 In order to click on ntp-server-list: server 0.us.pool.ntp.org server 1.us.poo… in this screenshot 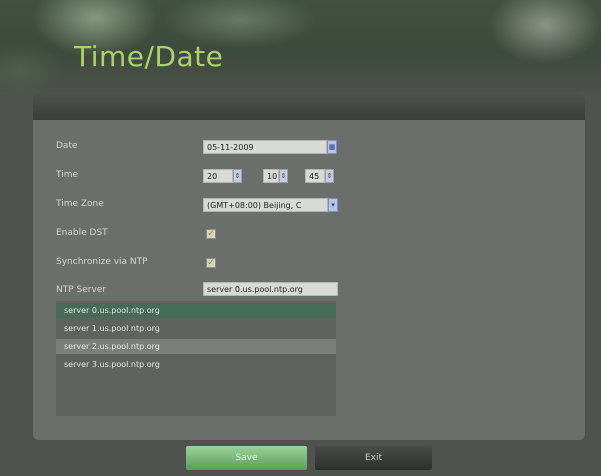, I will do `click(196, 358)`.